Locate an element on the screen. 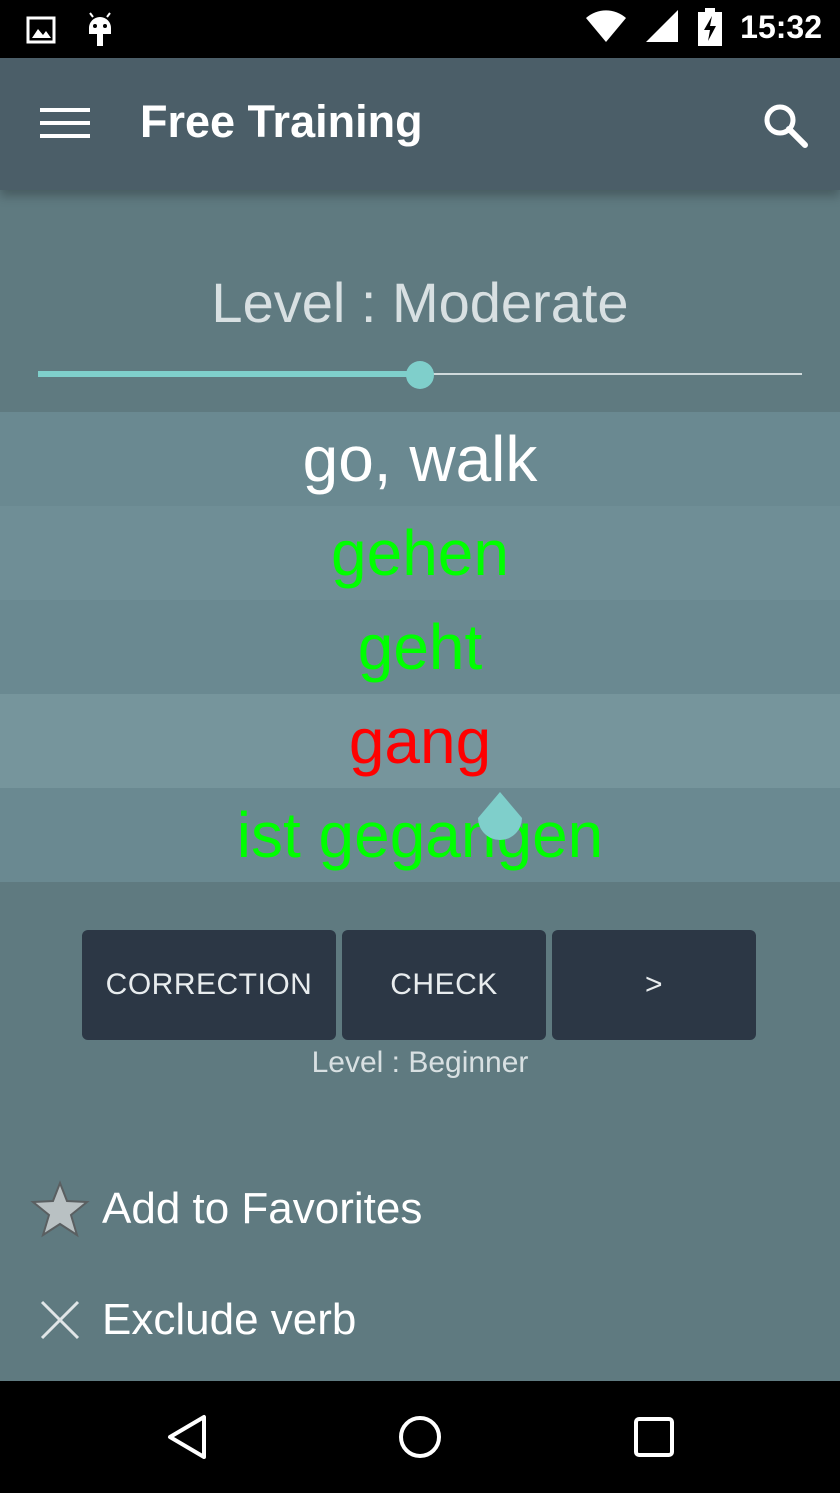 The width and height of the screenshot is (840, 1493). verb-present: geht is located at coordinates (420, 647).